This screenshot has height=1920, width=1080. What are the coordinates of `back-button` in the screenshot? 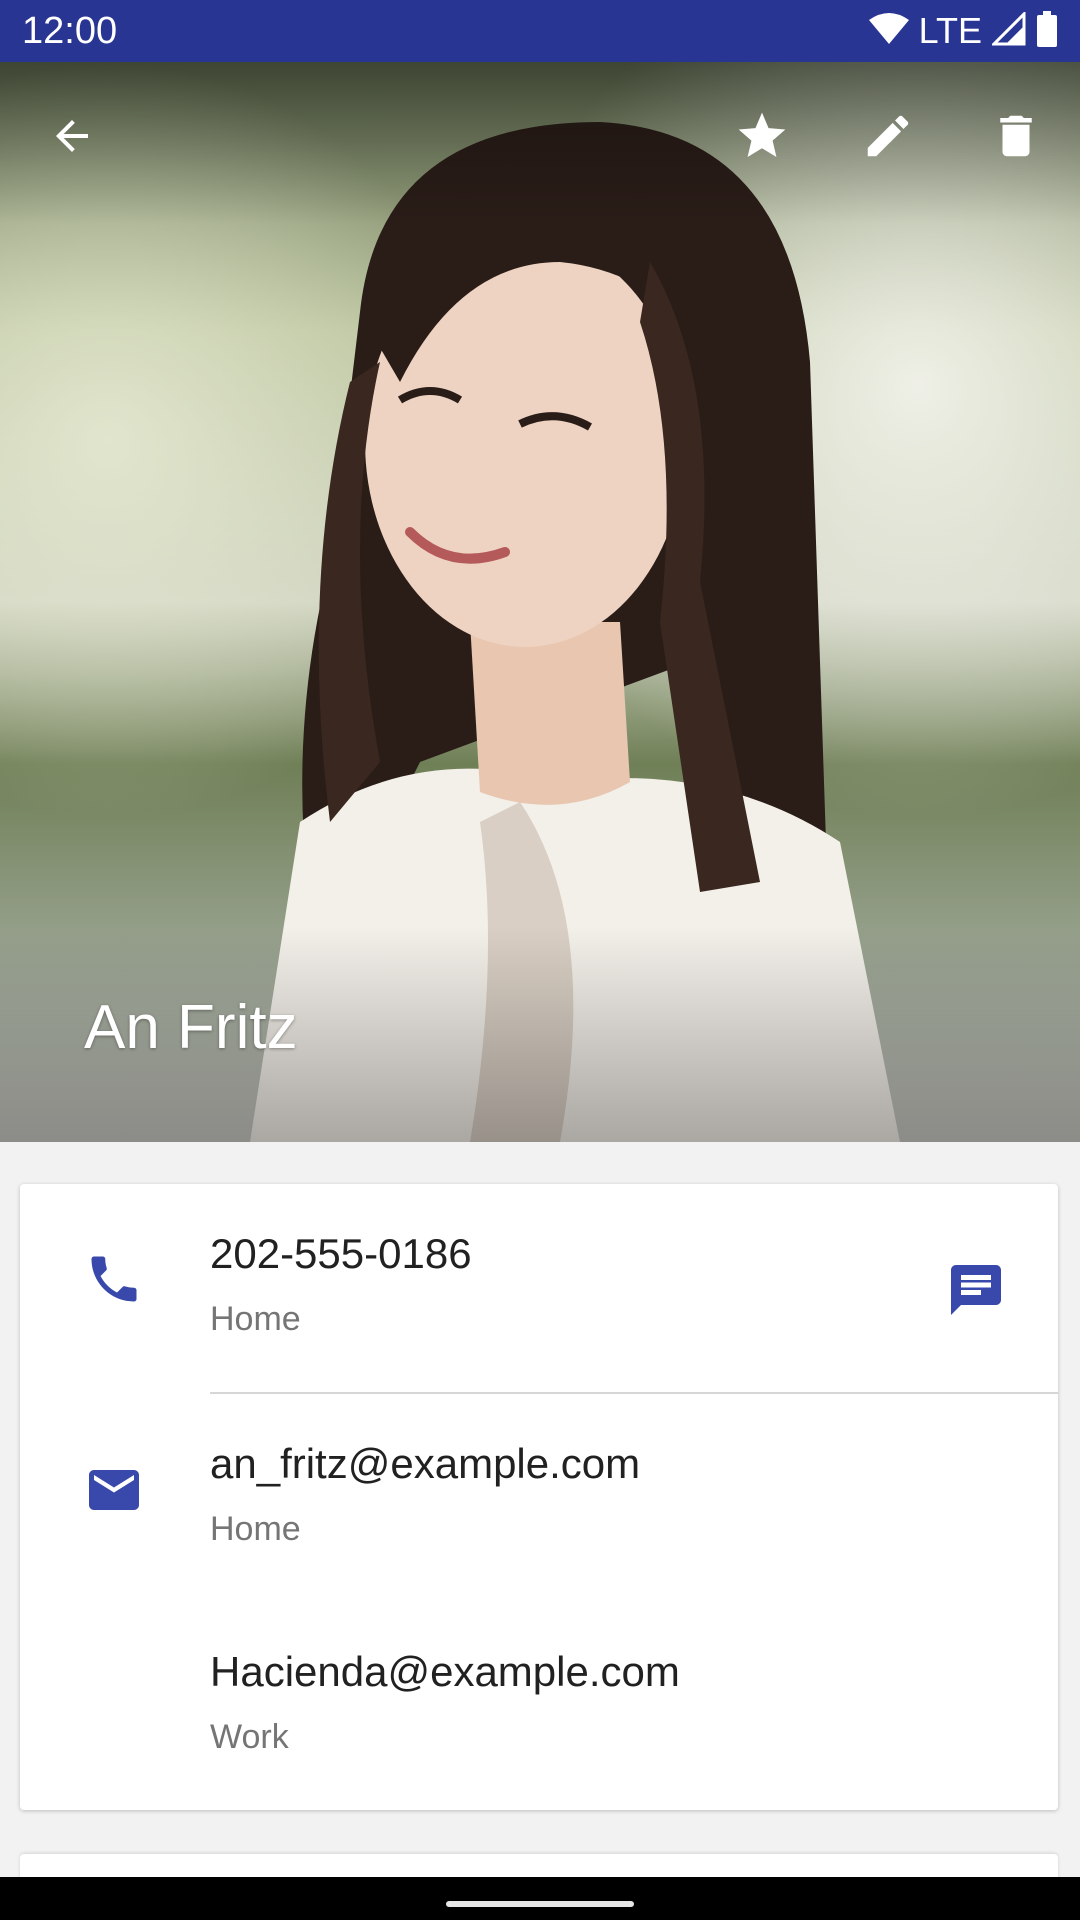 It's located at (72, 138).